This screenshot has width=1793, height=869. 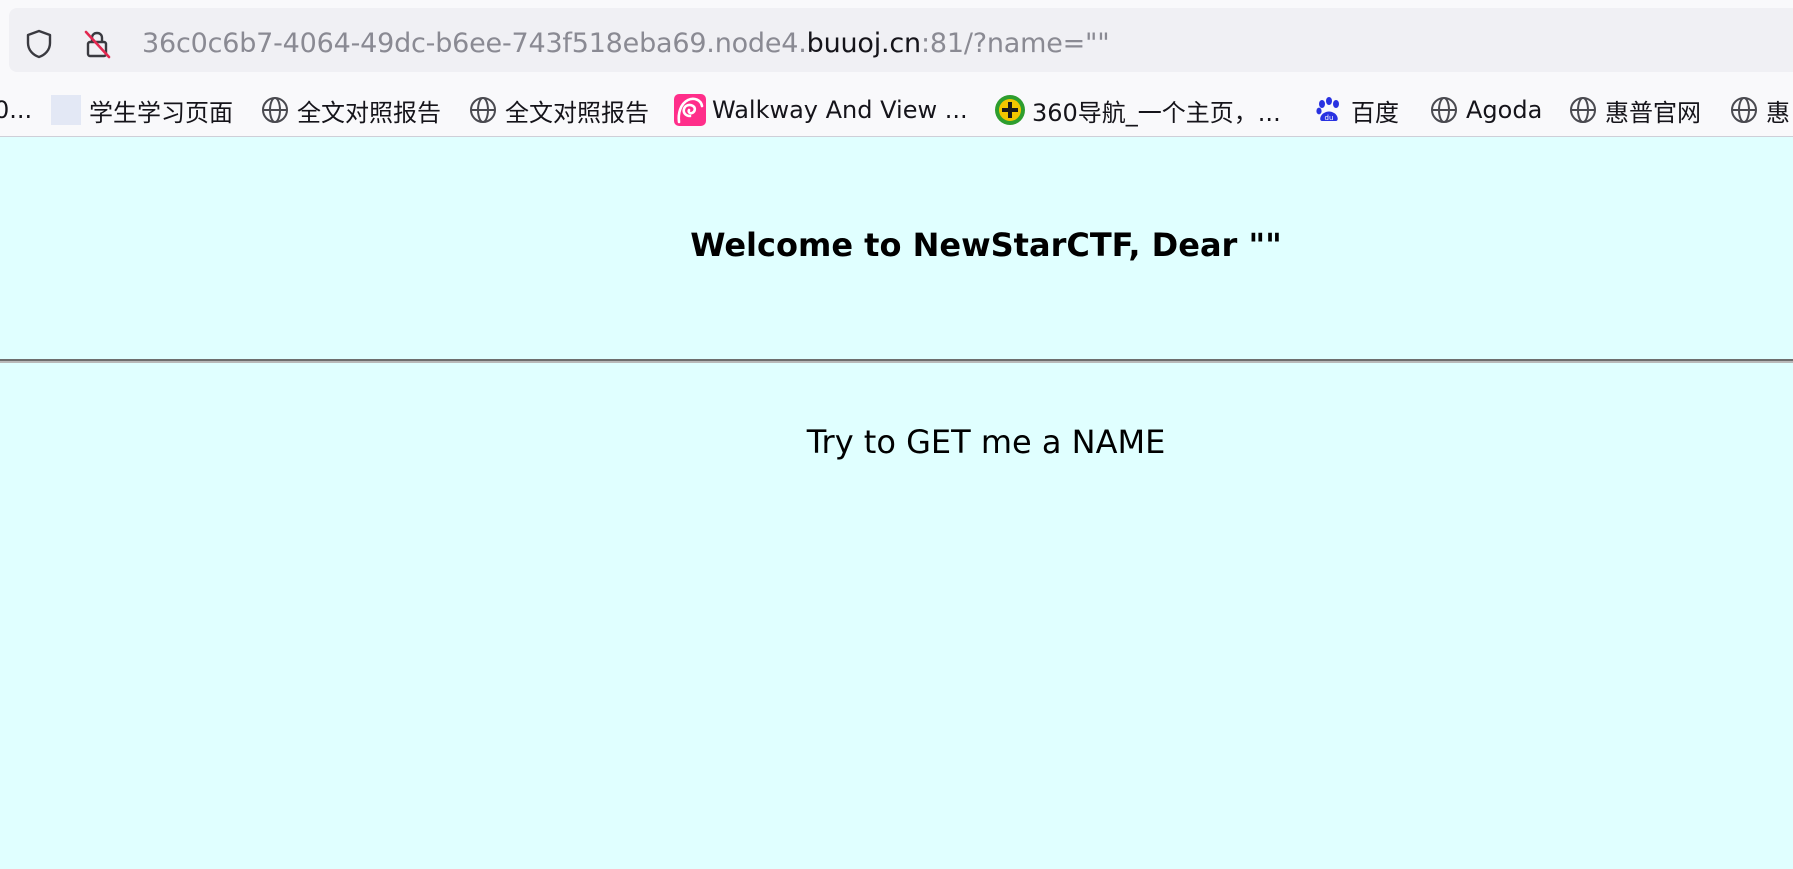 I want to click on bookmark-item: 学生学习页面, so click(x=142, y=110).